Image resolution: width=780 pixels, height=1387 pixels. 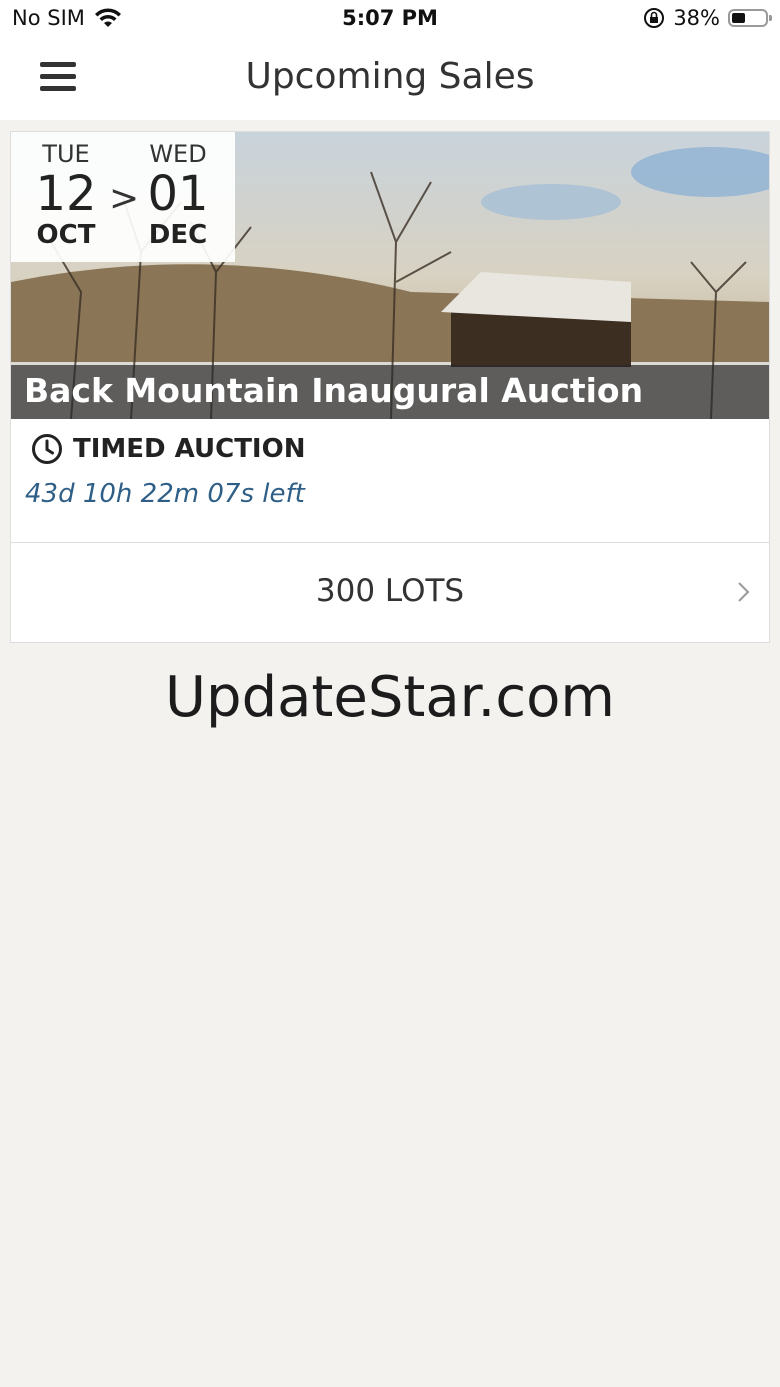 I want to click on nav-bar: Upcoming Sales, so click(x=390, y=80).